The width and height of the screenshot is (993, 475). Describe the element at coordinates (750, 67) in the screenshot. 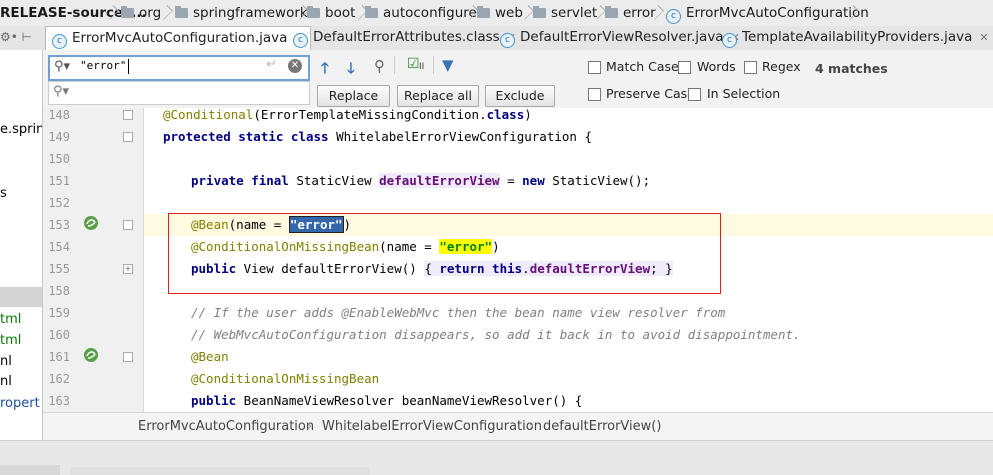

I see `regex-checkbox` at that location.